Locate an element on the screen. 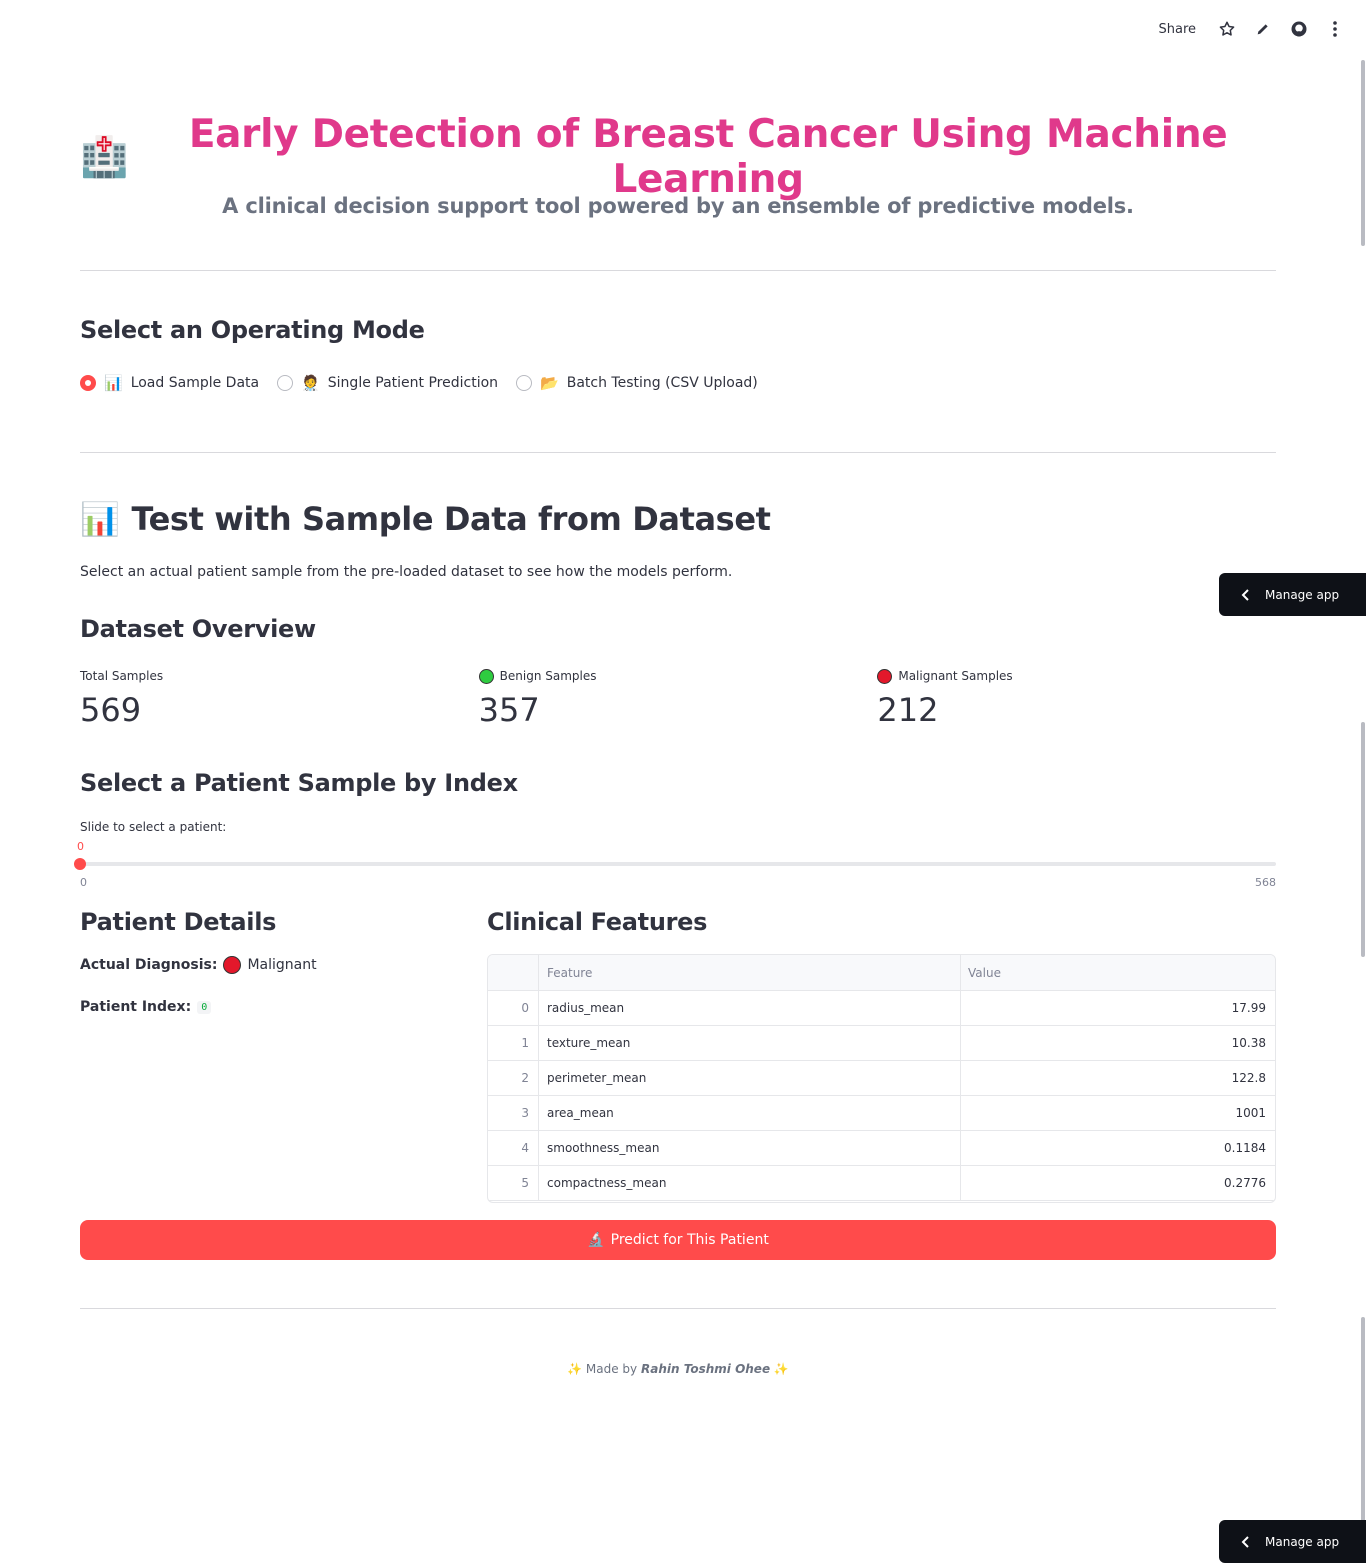 The width and height of the screenshot is (1366, 1563). patient-slider-thumb is located at coordinates (80, 864).